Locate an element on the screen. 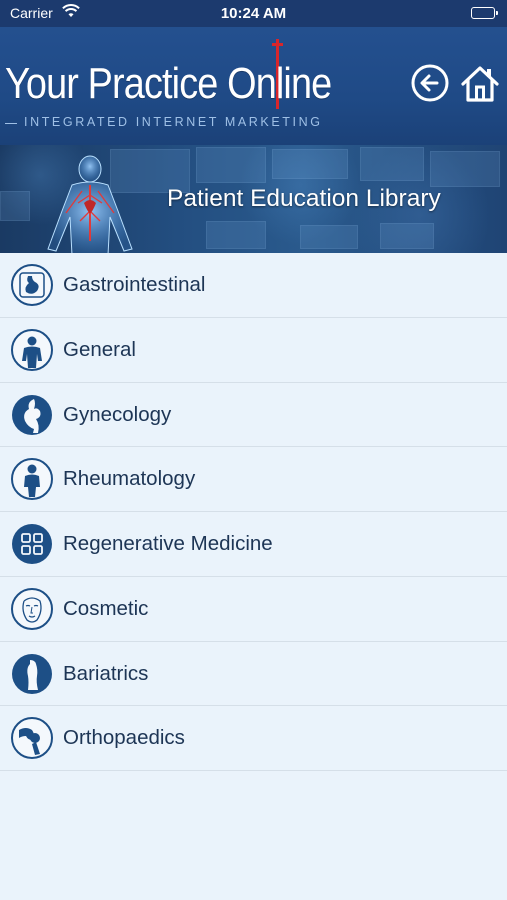 This screenshot has height=900, width=507. list-item-cosmetic: Cosmetic is located at coordinates (253, 609).